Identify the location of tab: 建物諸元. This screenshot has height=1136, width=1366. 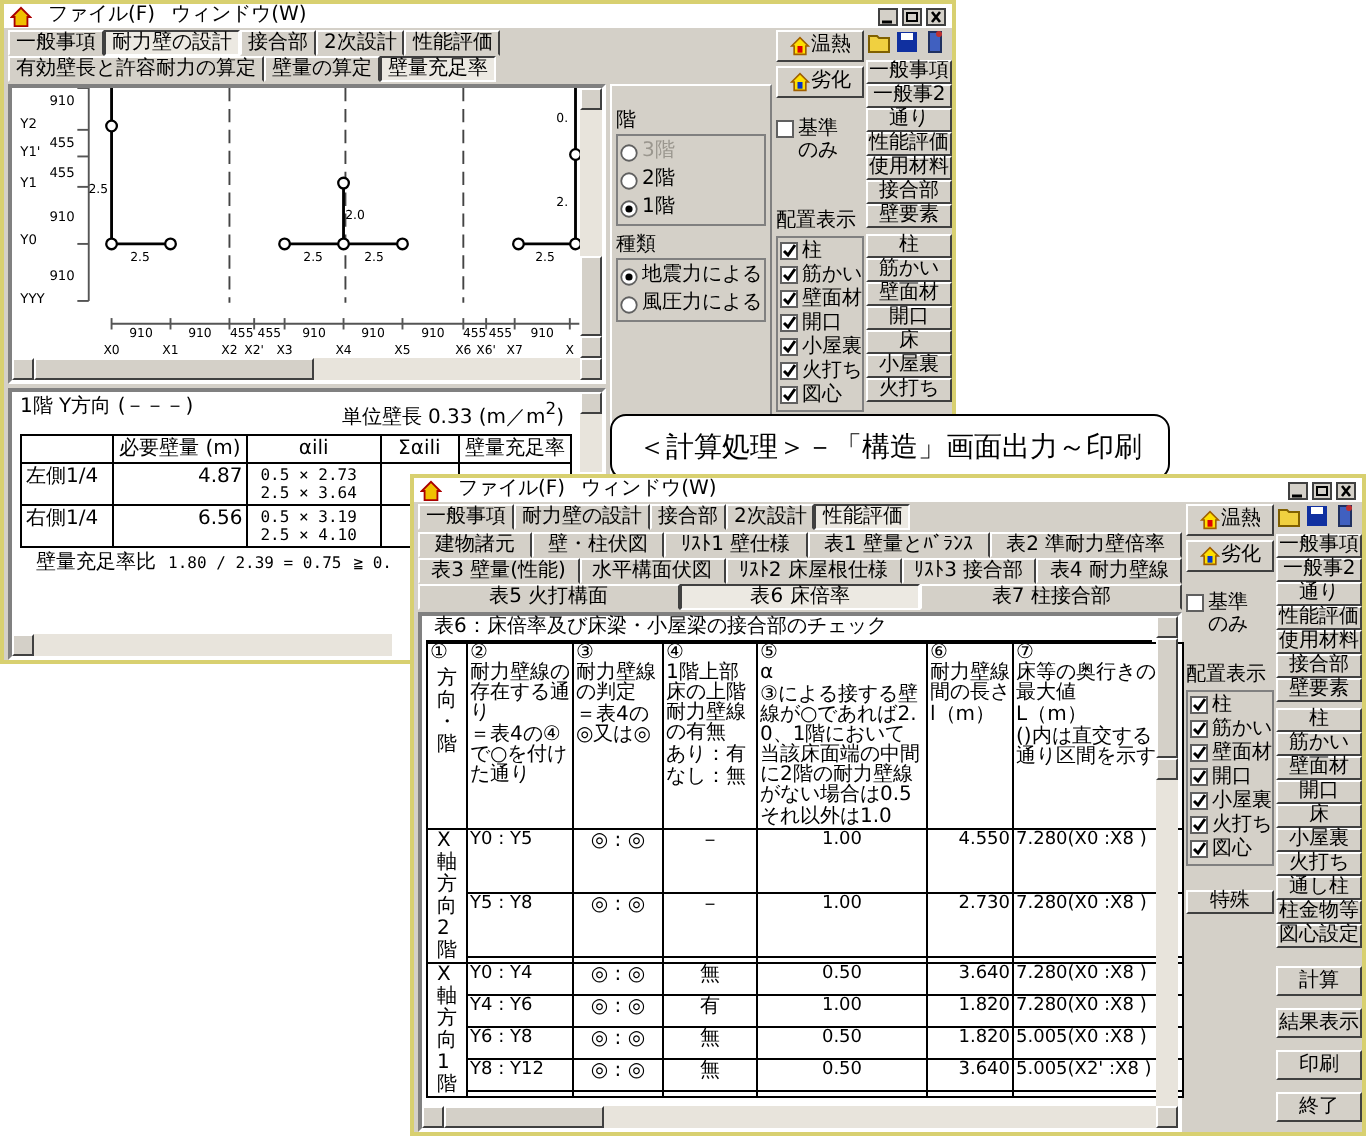
(475, 545).